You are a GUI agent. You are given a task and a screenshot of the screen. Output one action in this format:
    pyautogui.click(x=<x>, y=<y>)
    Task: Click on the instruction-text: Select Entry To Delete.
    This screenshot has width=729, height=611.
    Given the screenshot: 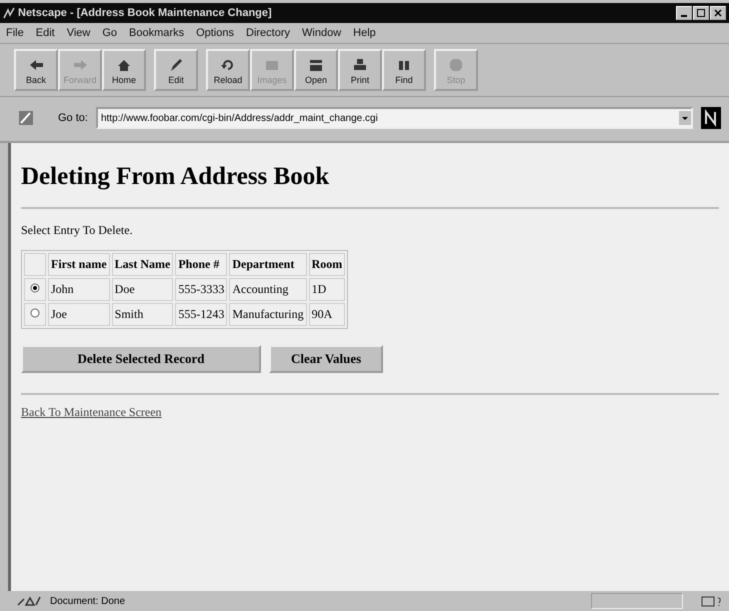 What is the action you would take?
    pyautogui.click(x=77, y=230)
    